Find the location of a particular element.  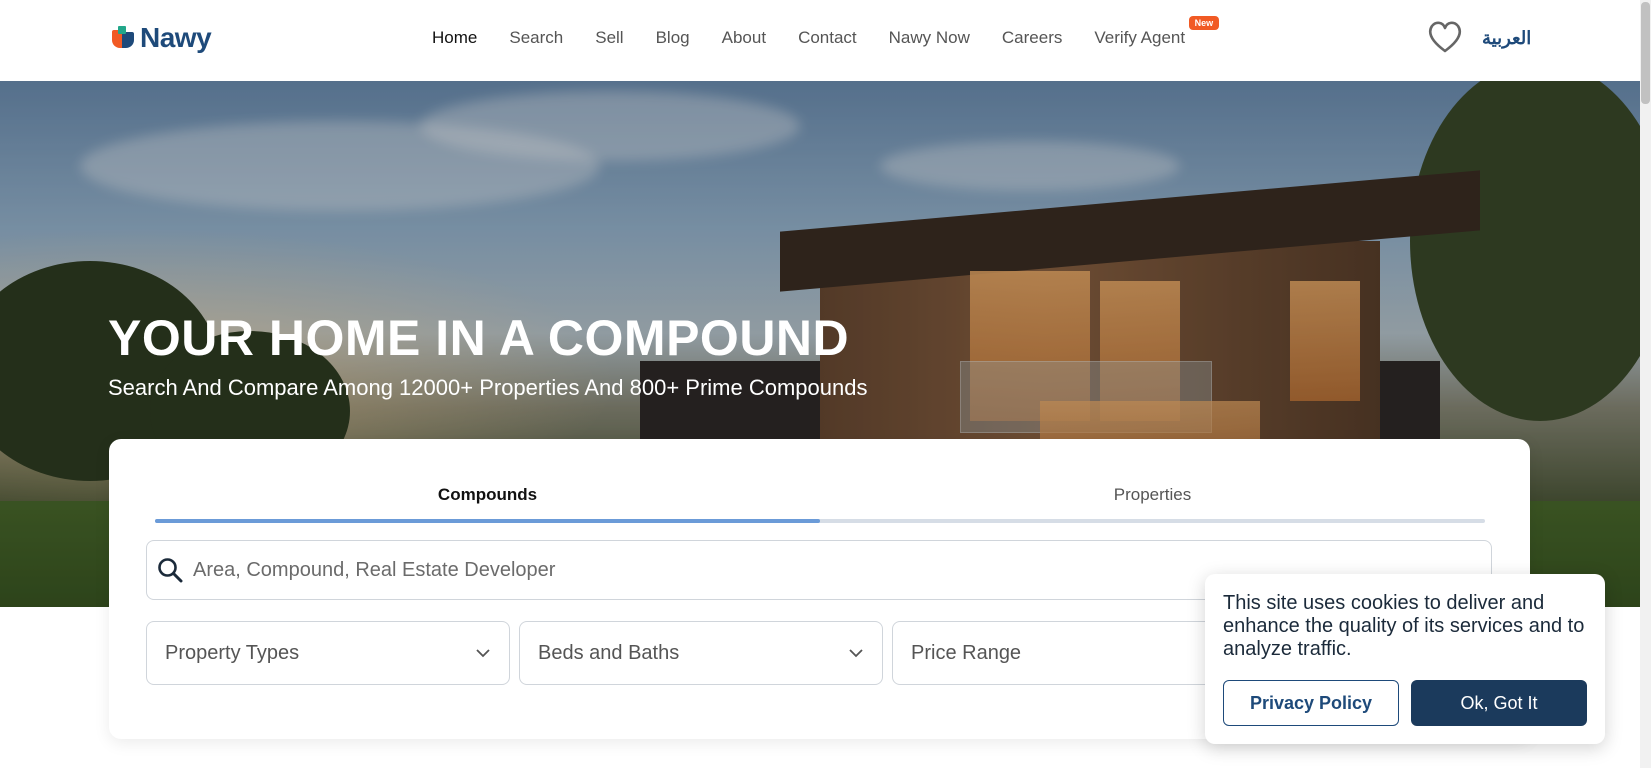

logo-mark-icon is located at coordinates (124, 38).